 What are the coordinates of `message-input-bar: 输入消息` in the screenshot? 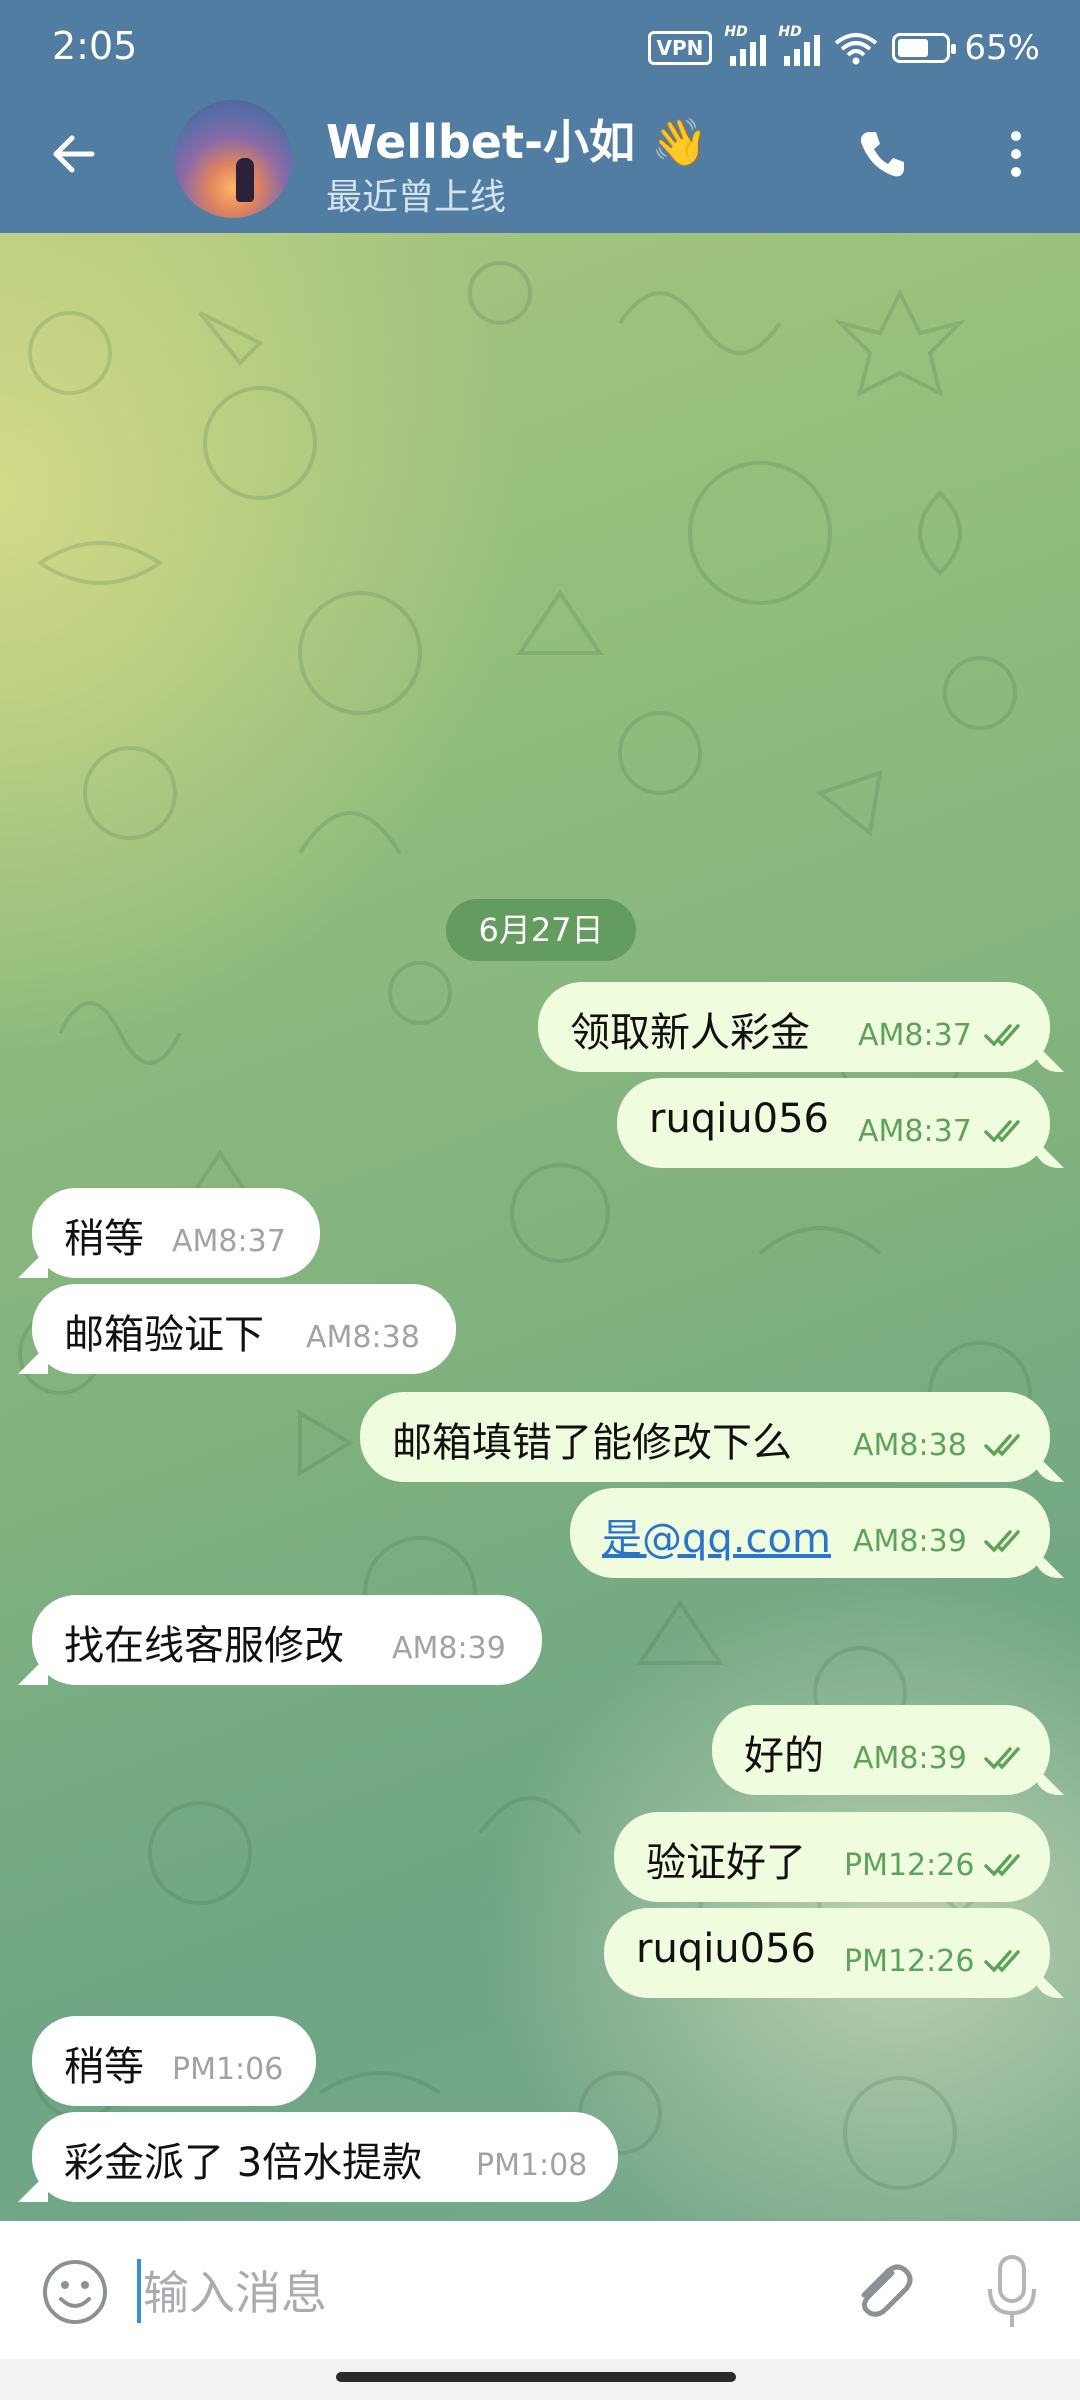 It's located at (540, 2290).